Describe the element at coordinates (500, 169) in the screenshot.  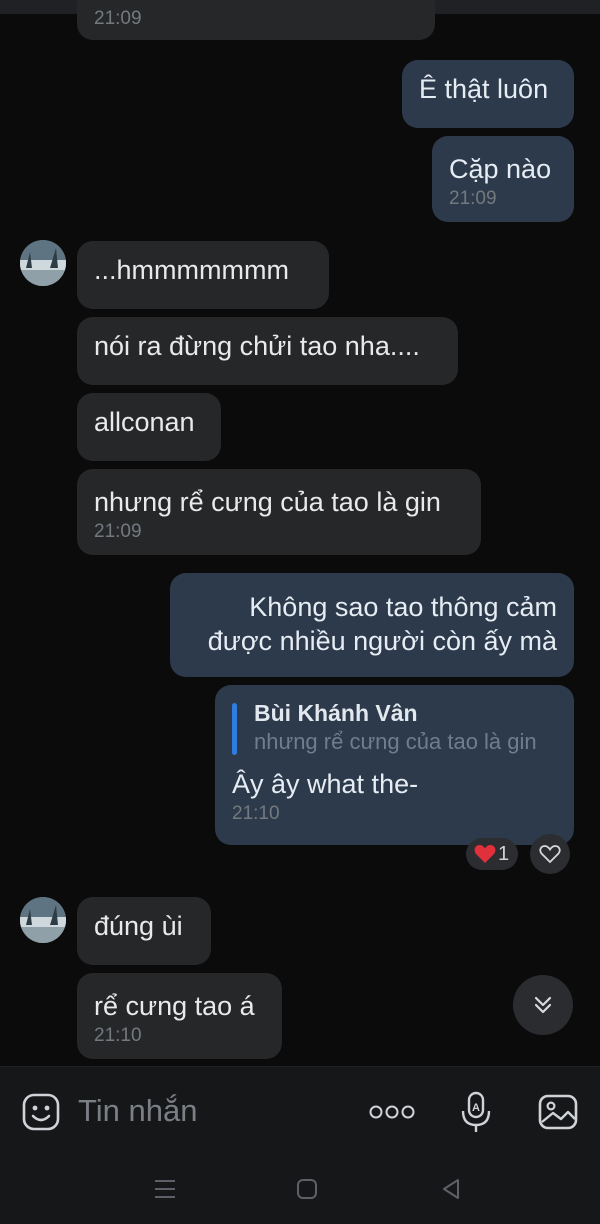
I see `message-text: Cặp nào` at that location.